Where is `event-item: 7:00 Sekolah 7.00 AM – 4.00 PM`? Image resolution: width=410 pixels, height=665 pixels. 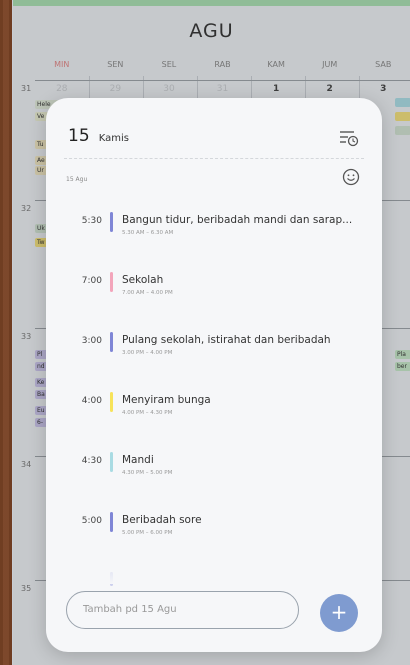 event-item: 7:00 Sekolah 7.00 AM – 4.00 PM is located at coordinates (214, 288).